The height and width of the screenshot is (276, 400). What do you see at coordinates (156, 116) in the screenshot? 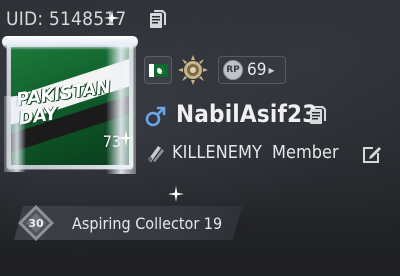
I see `male-symbol-icon` at bounding box center [156, 116].